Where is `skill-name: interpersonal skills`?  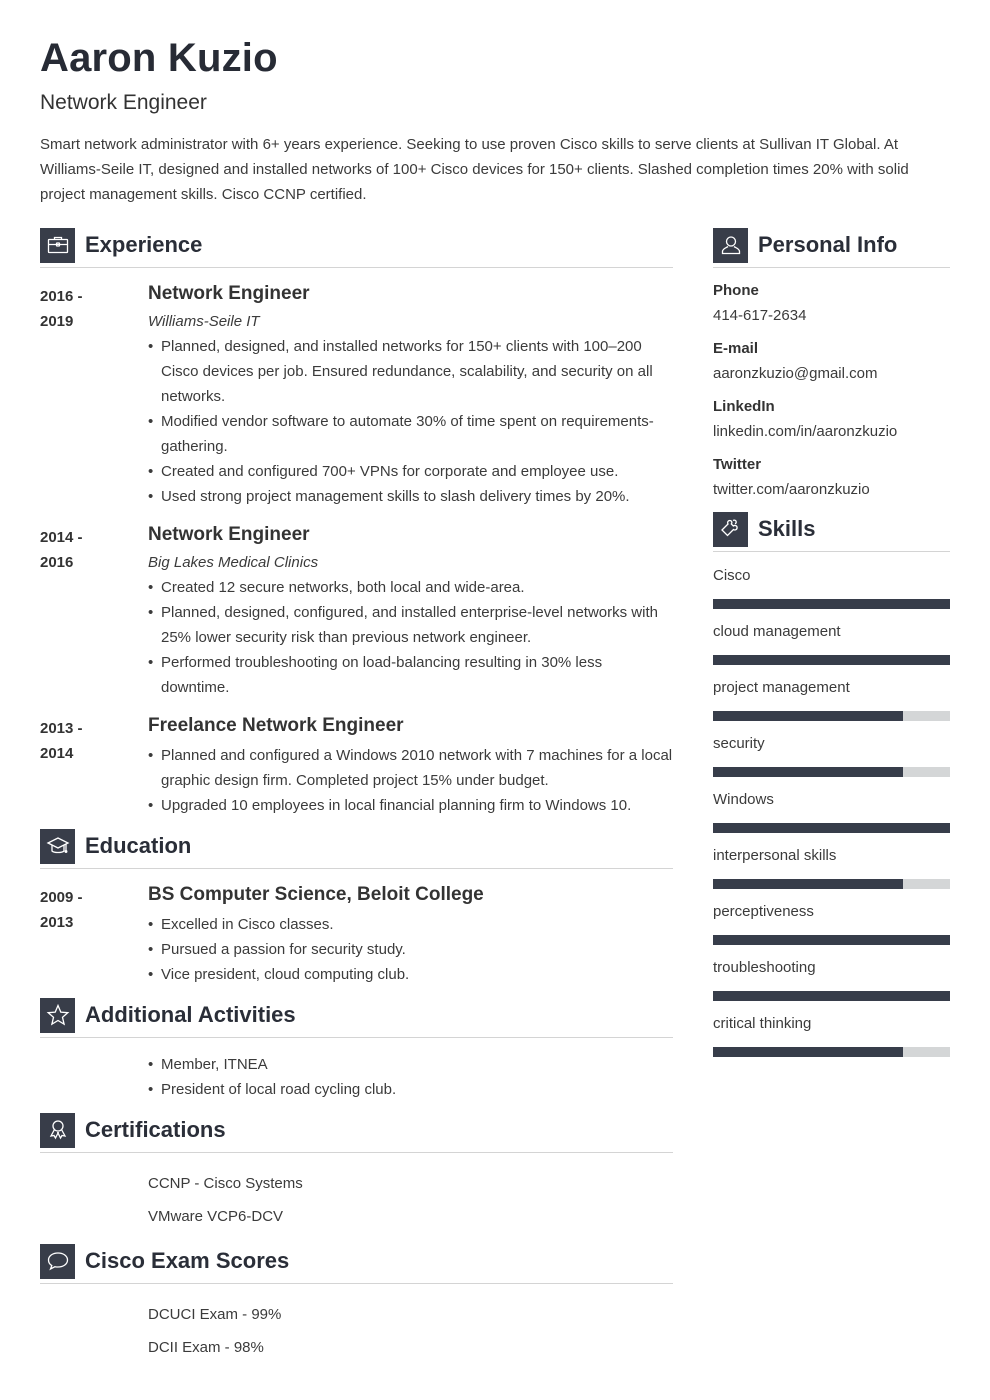
skill-name: interpersonal skills is located at coordinates (775, 855).